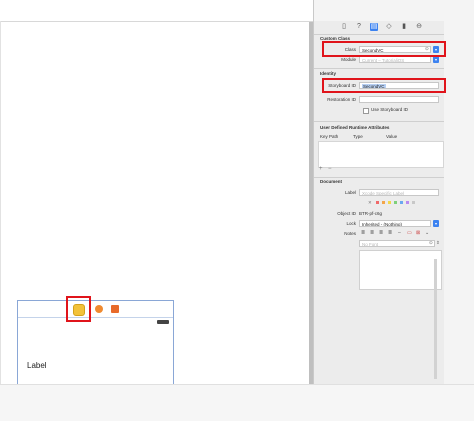 Image resolution: width=474 pixels, height=421 pixels. I want to click on module-label: Module, so click(348, 59).